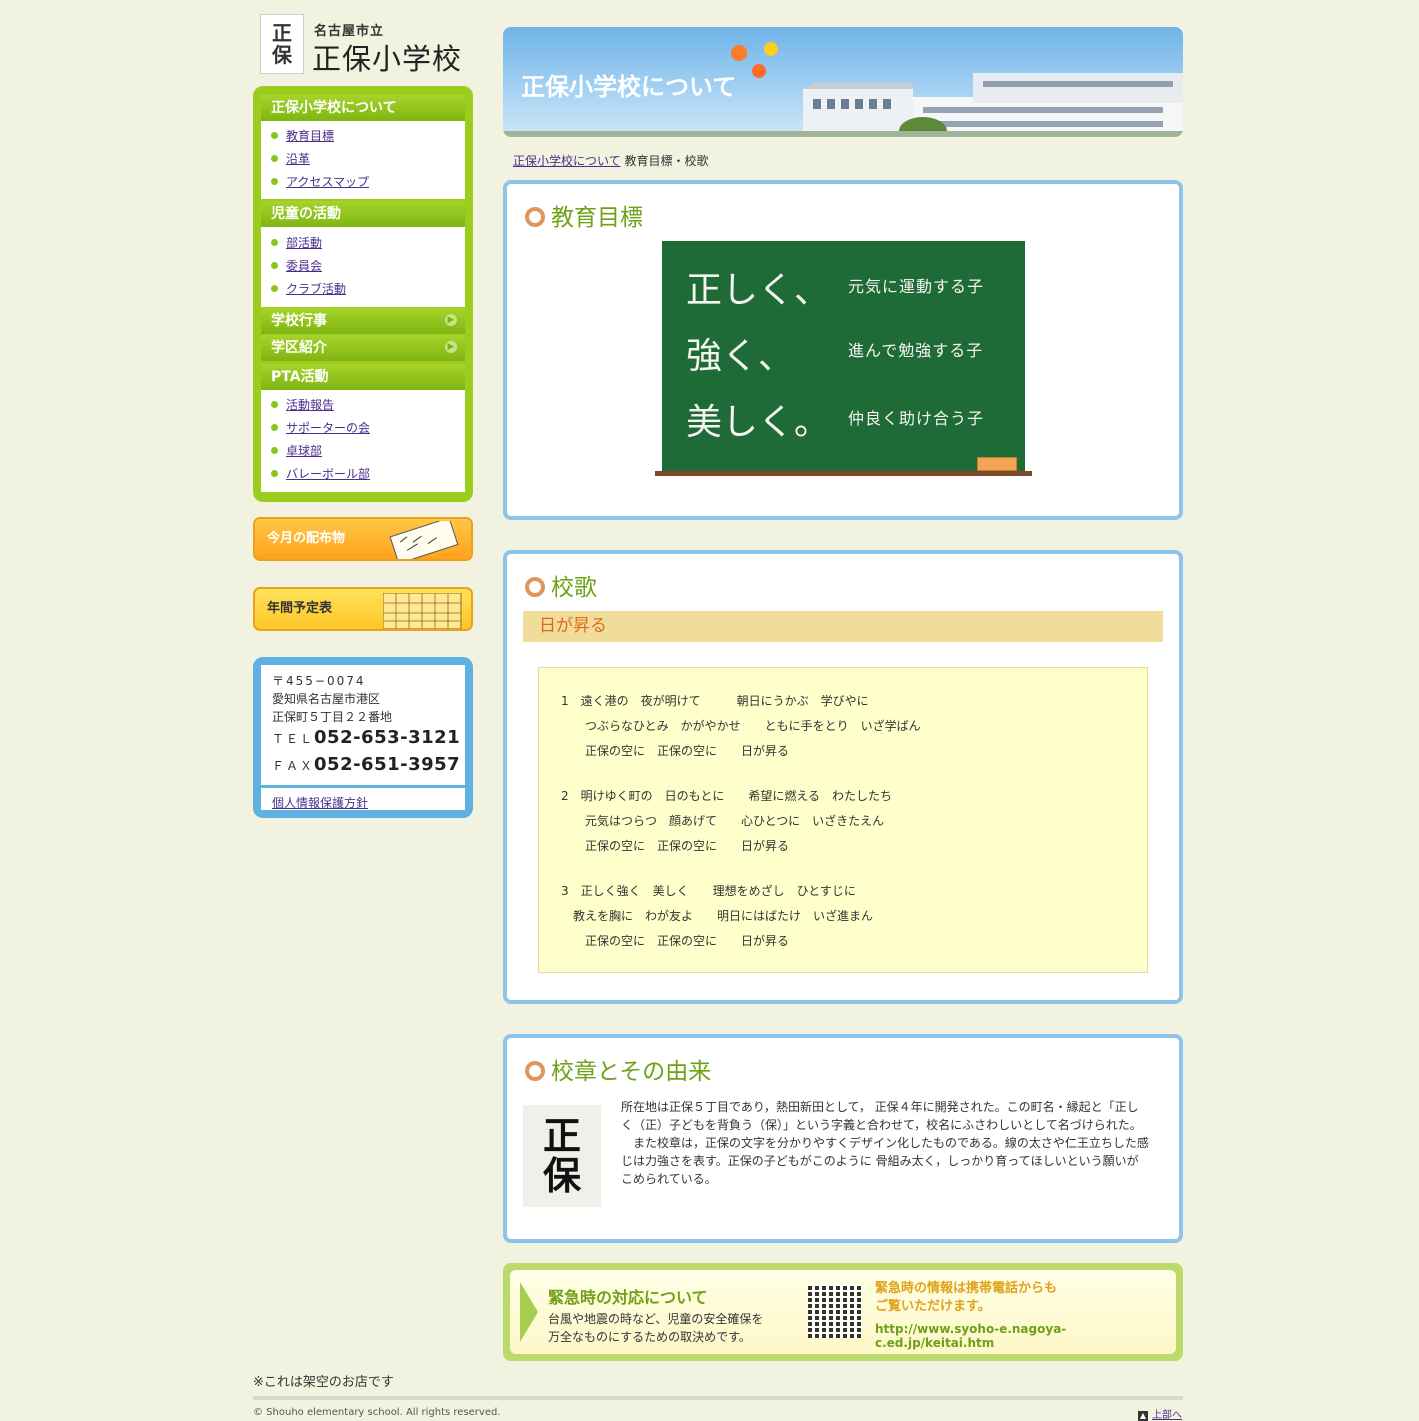  Describe the element at coordinates (299, 348) in the screenshot. I see `nav-heading-label: 学区紹介` at that location.